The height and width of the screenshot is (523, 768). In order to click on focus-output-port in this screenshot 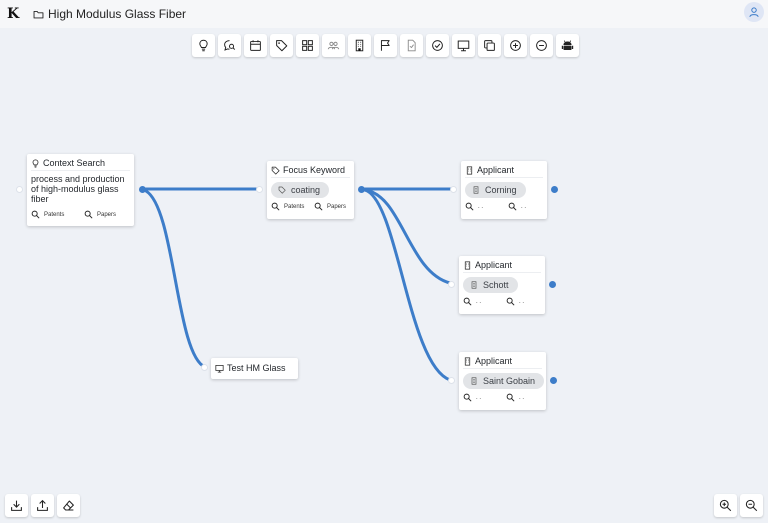, I will do `click(361, 189)`.